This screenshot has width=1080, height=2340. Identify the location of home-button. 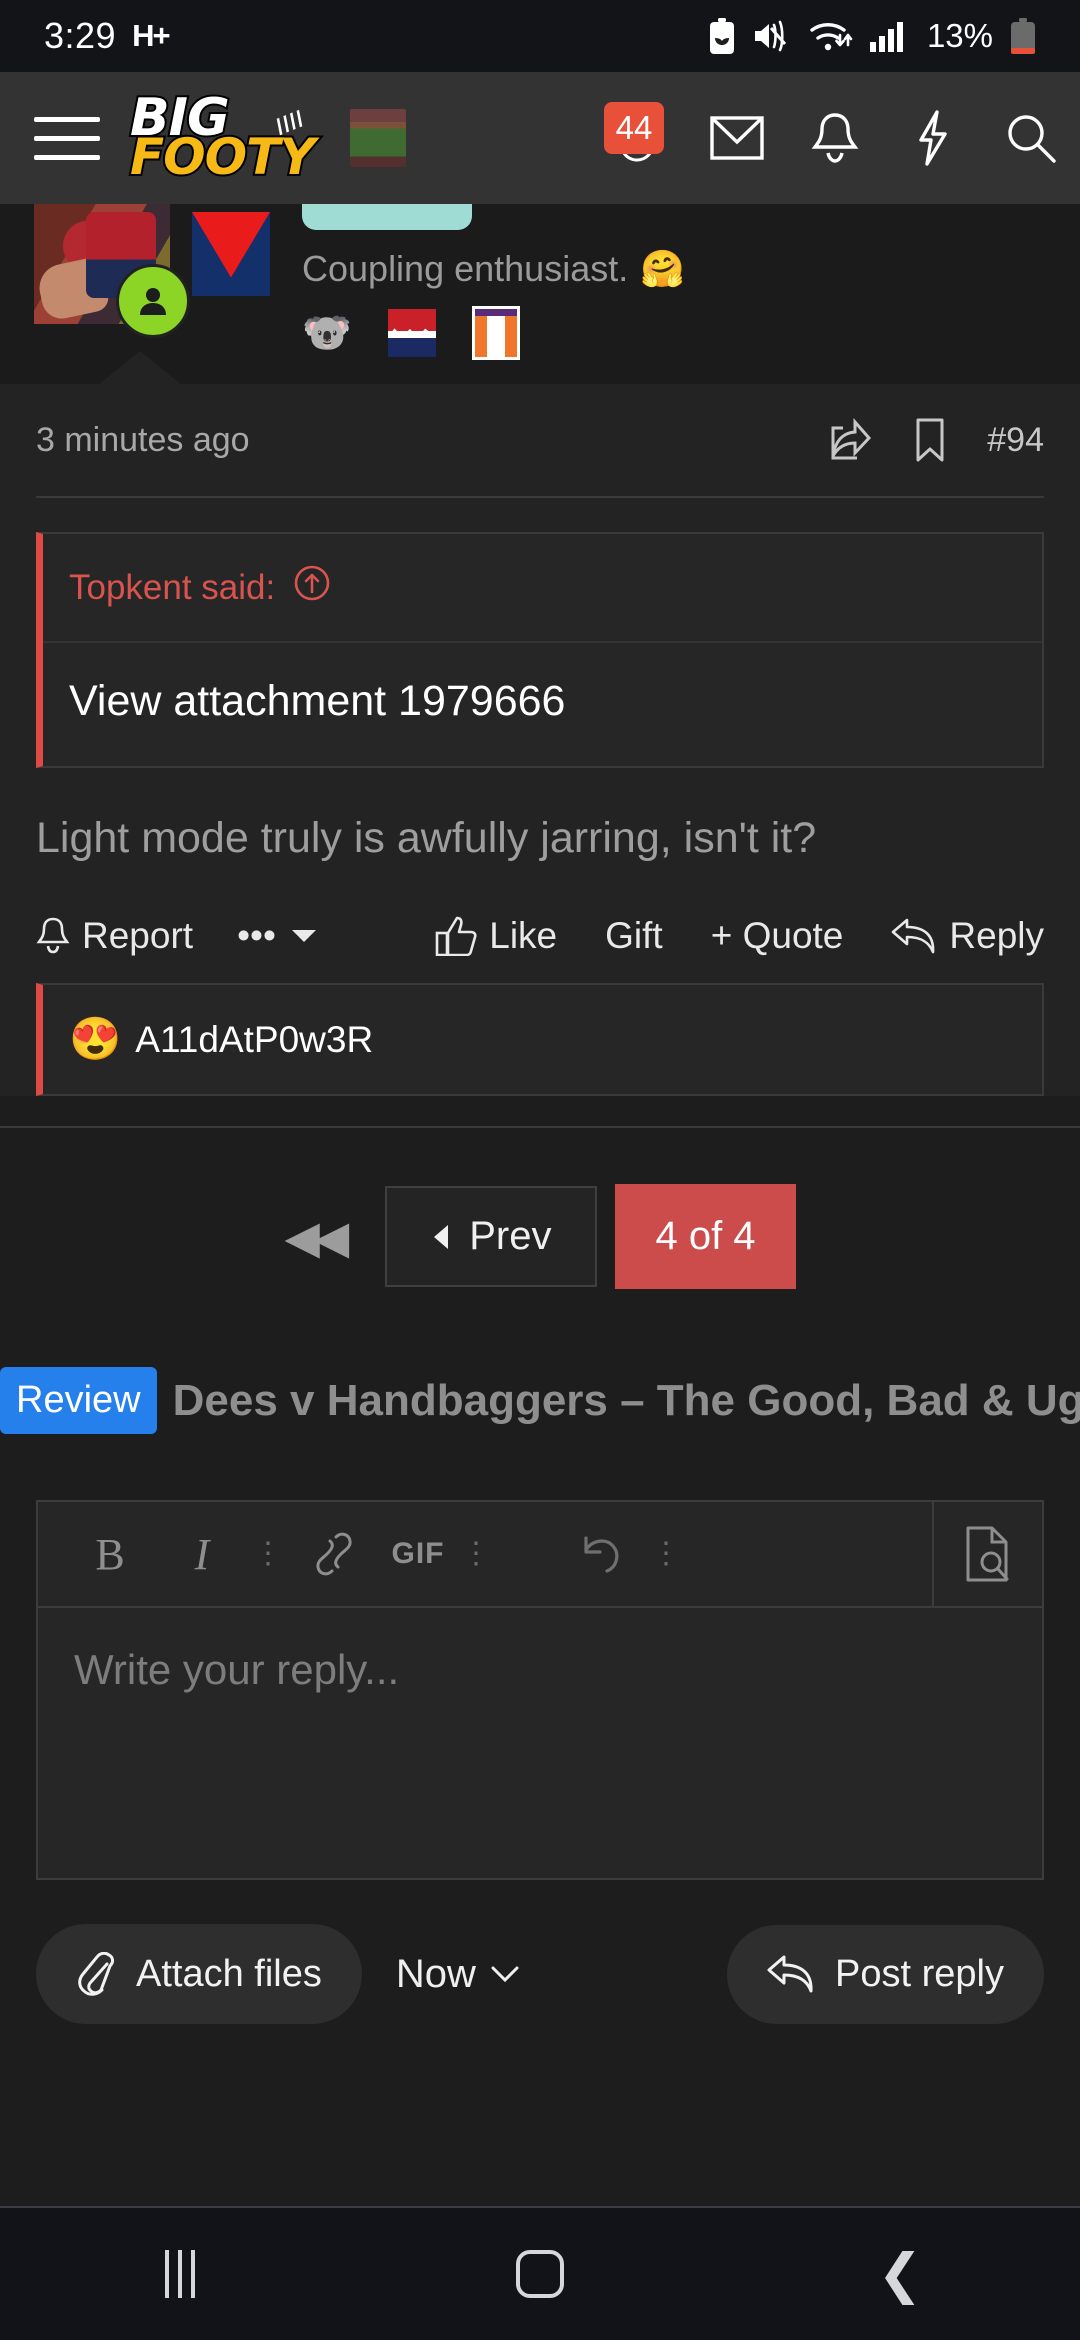
(540, 2273).